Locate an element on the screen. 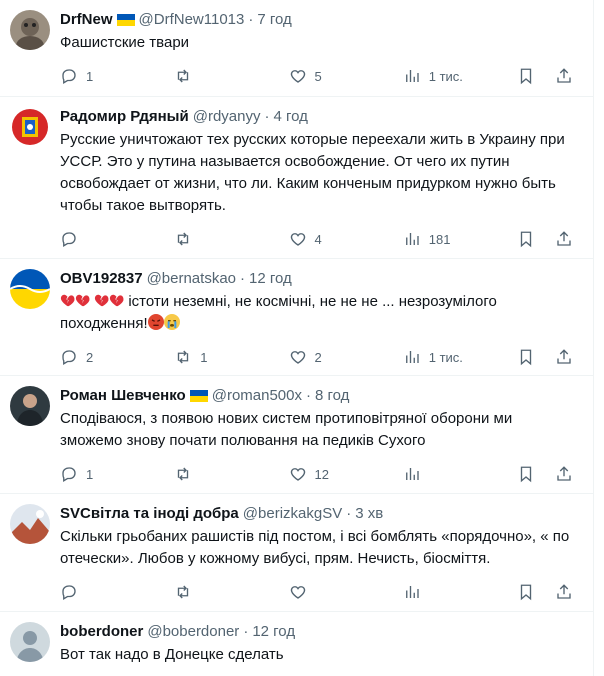  reply-count: 1 is located at coordinates (90, 474).